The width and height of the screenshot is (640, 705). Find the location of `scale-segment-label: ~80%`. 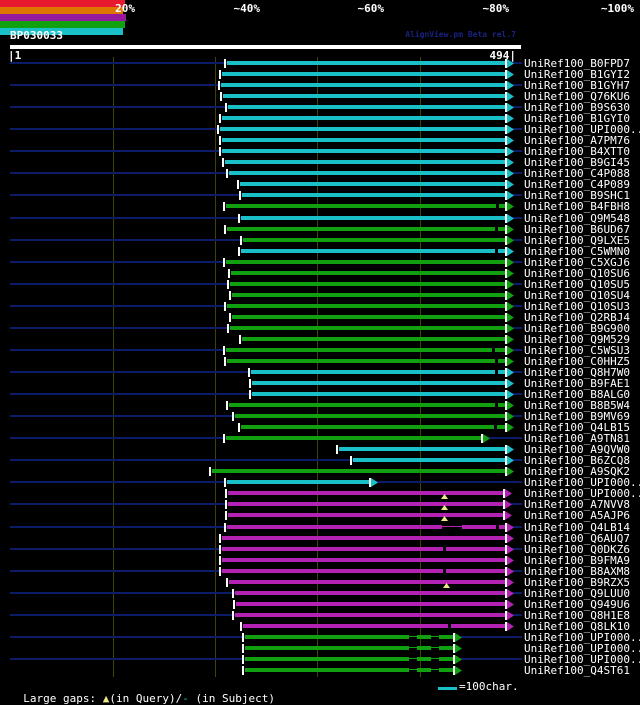

scale-segment-label: ~80% is located at coordinates (496, 8).